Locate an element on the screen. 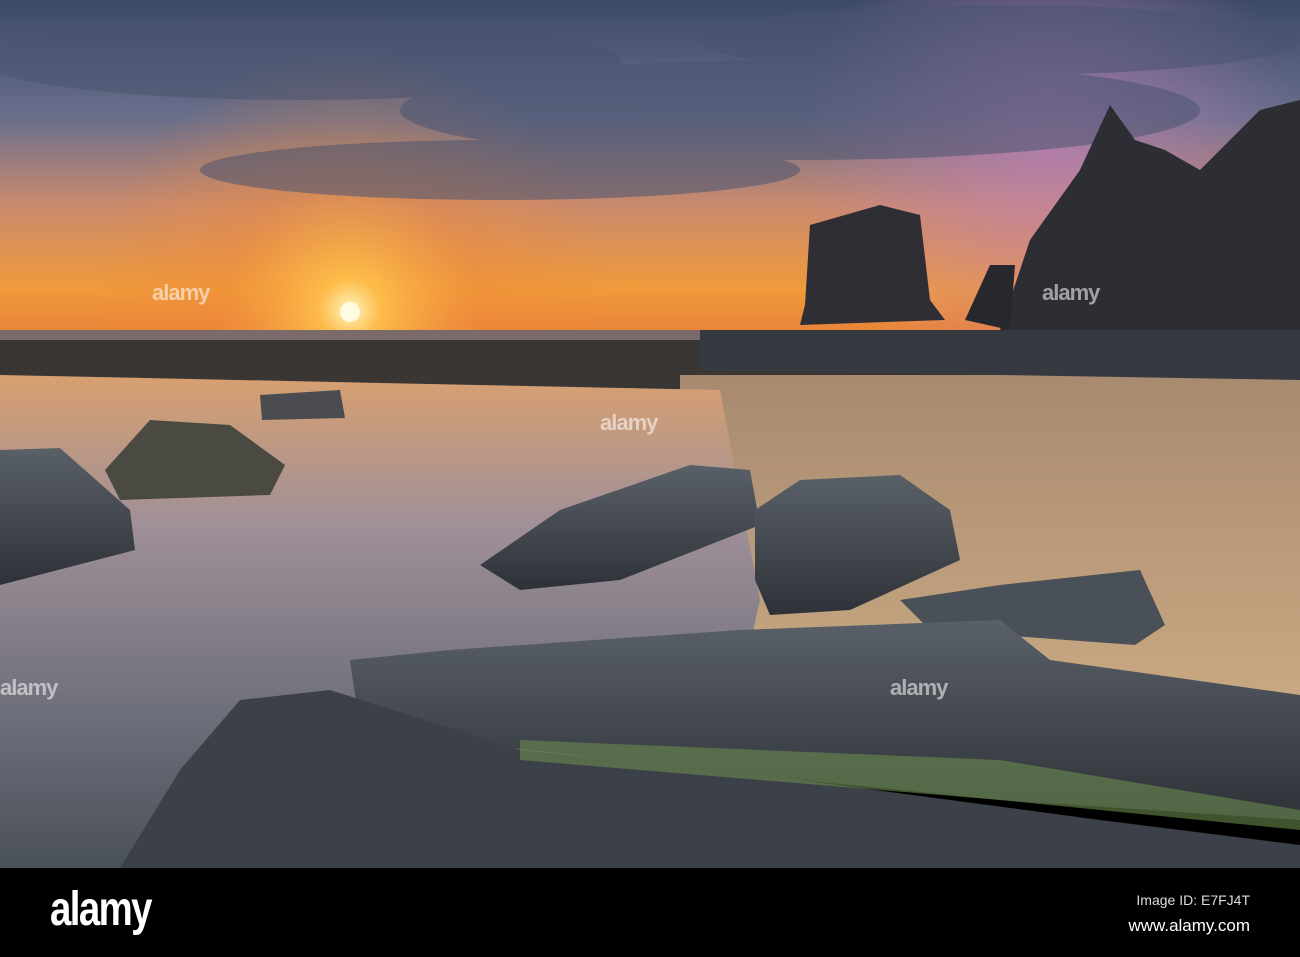 Image resolution: width=1300 pixels, height=957 pixels. website-link: www.alamy.com is located at coordinates (1189, 926).